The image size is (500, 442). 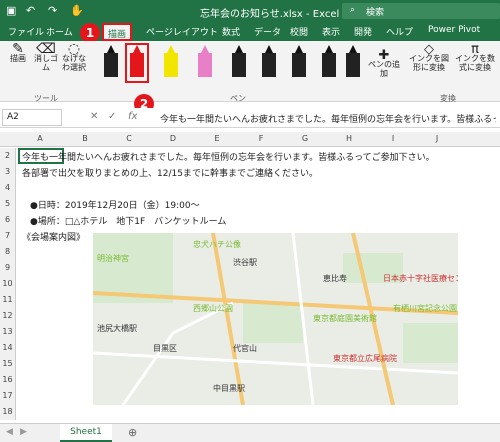 I want to click on tab-review: 校閲, so click(x=299, y=31).